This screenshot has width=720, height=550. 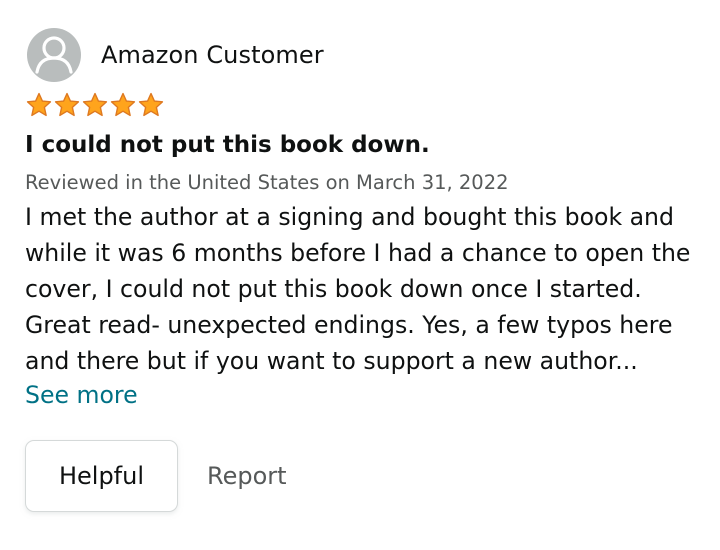 I want to click on review-title: I could not put this book down., so click(x=227, y=145).